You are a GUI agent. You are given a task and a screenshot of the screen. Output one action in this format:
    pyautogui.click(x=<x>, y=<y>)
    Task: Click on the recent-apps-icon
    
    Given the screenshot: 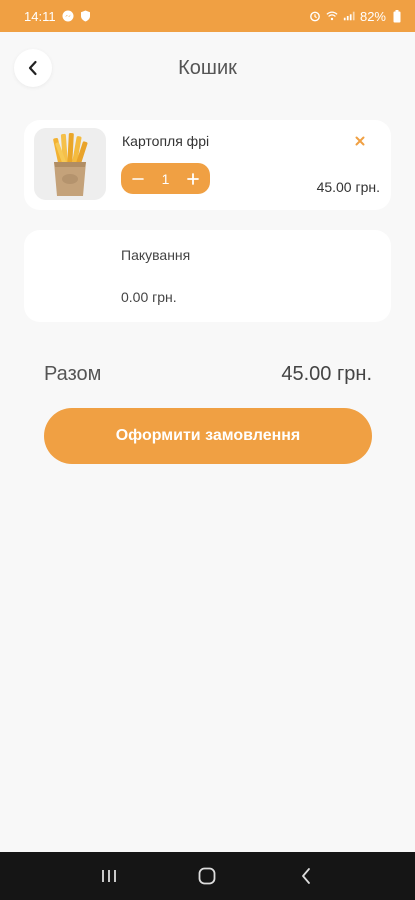 What is the action you would take?
    pyautogui.click(x=109, y=876)
    